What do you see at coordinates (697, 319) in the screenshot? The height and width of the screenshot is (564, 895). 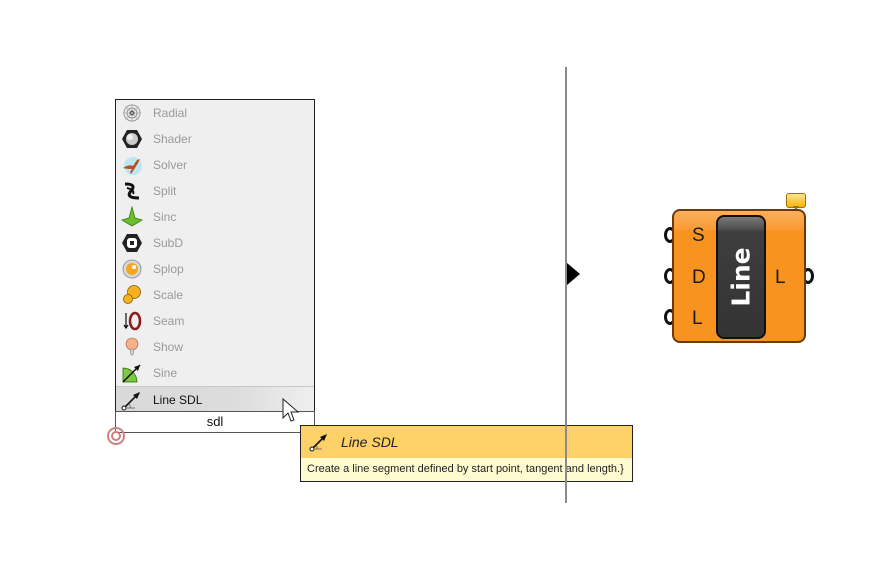 I see `input-param-l: L` at bounding box center [697, 319].